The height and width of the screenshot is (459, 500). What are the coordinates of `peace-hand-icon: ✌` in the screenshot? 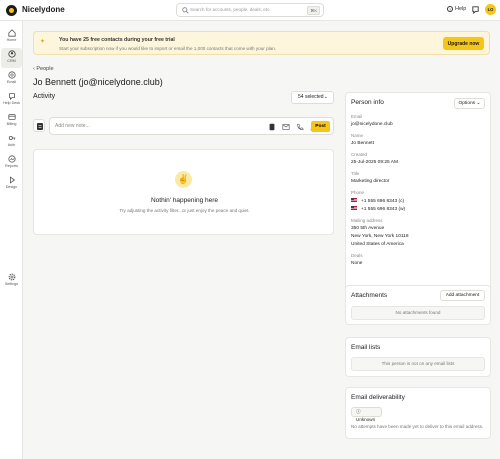 It's located at (183, 179).